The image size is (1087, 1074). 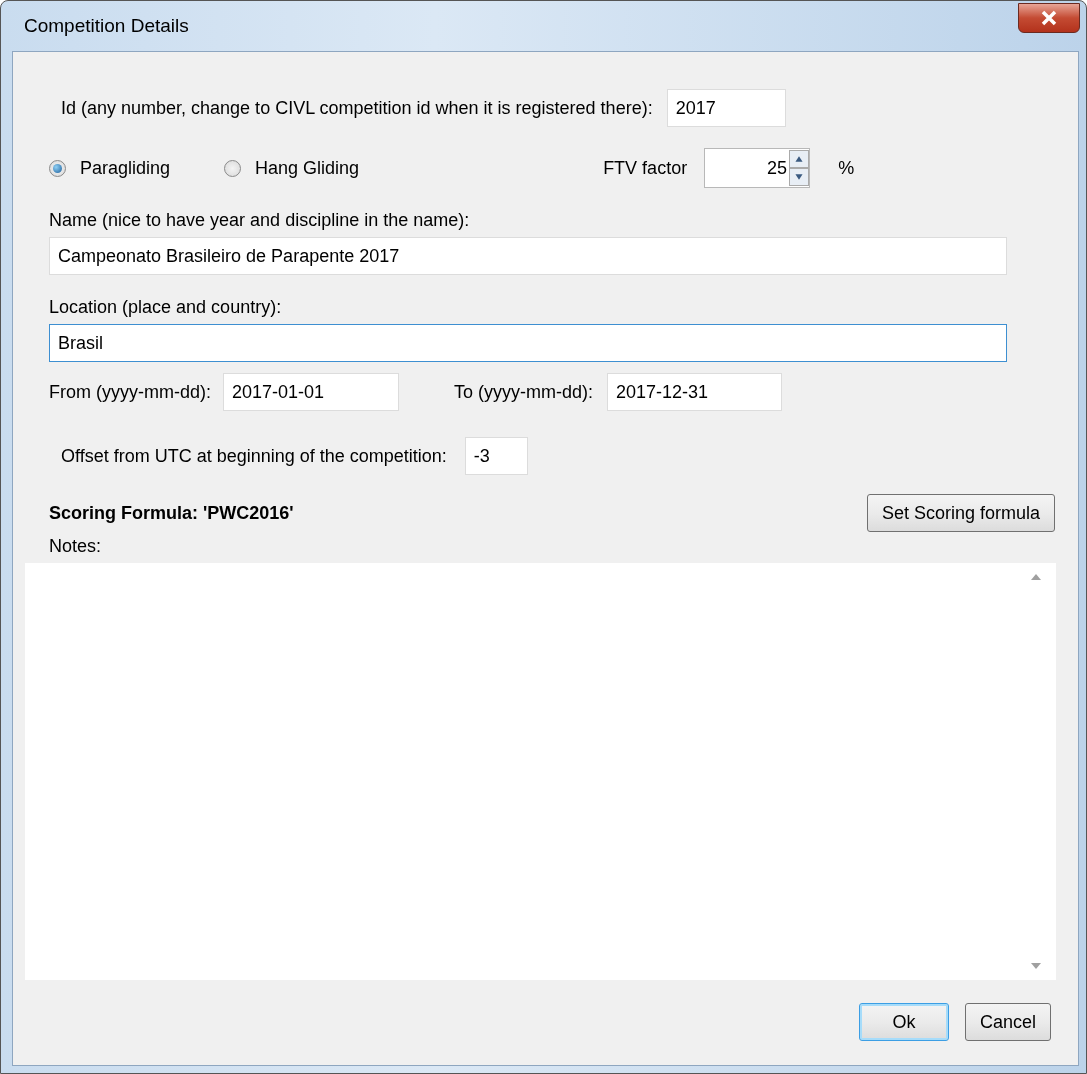 I want to click on window-title: Competition Details, so click(x=106, y=26).